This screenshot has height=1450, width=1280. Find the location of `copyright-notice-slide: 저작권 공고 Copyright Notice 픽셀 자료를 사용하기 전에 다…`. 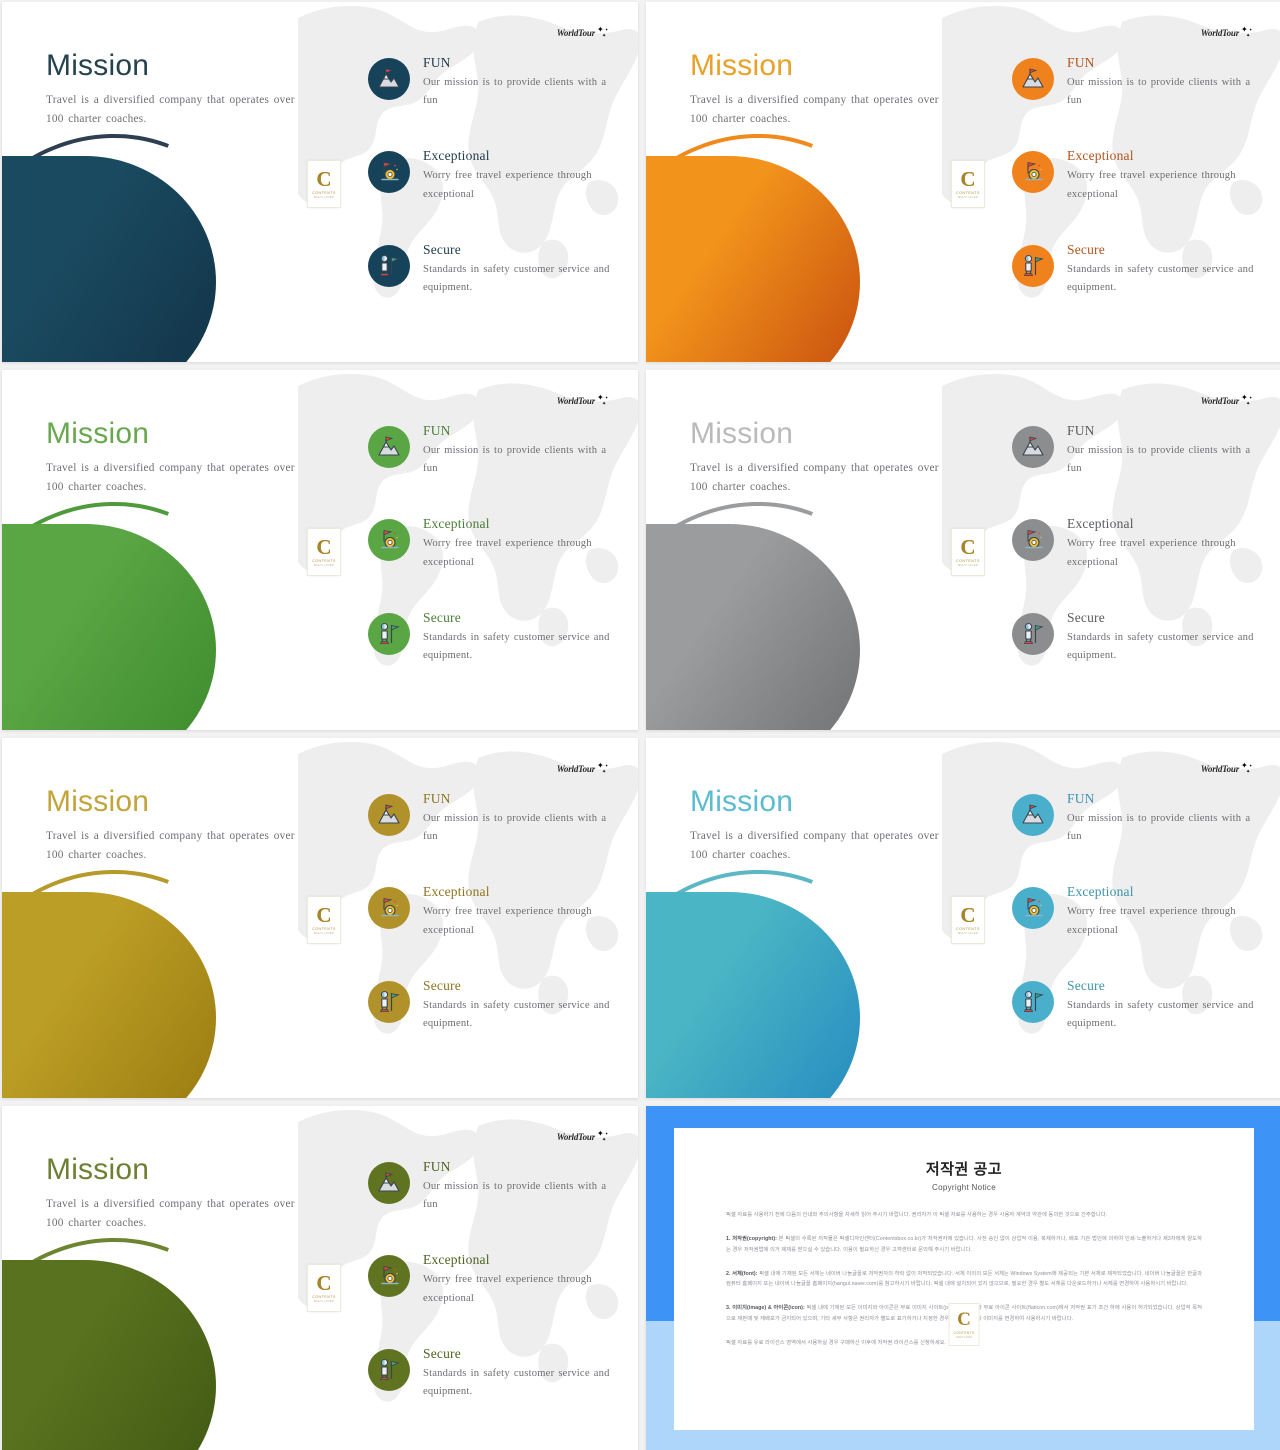

copyright-notice-slide: 저작권 공고 Copyright Notice 픽셀 자료를 사용하기 전에 다… is located at coordinates (963, 1278).